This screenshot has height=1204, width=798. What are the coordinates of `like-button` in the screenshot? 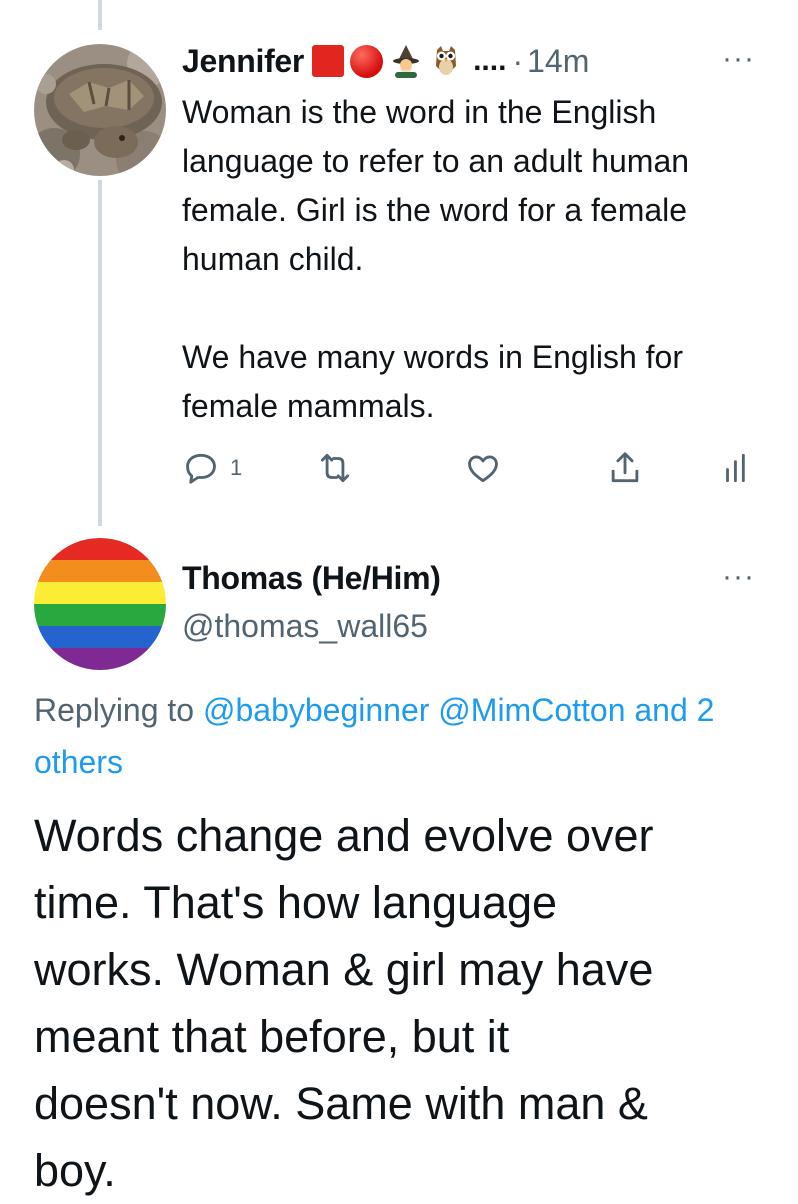 It's located at (483, 468).